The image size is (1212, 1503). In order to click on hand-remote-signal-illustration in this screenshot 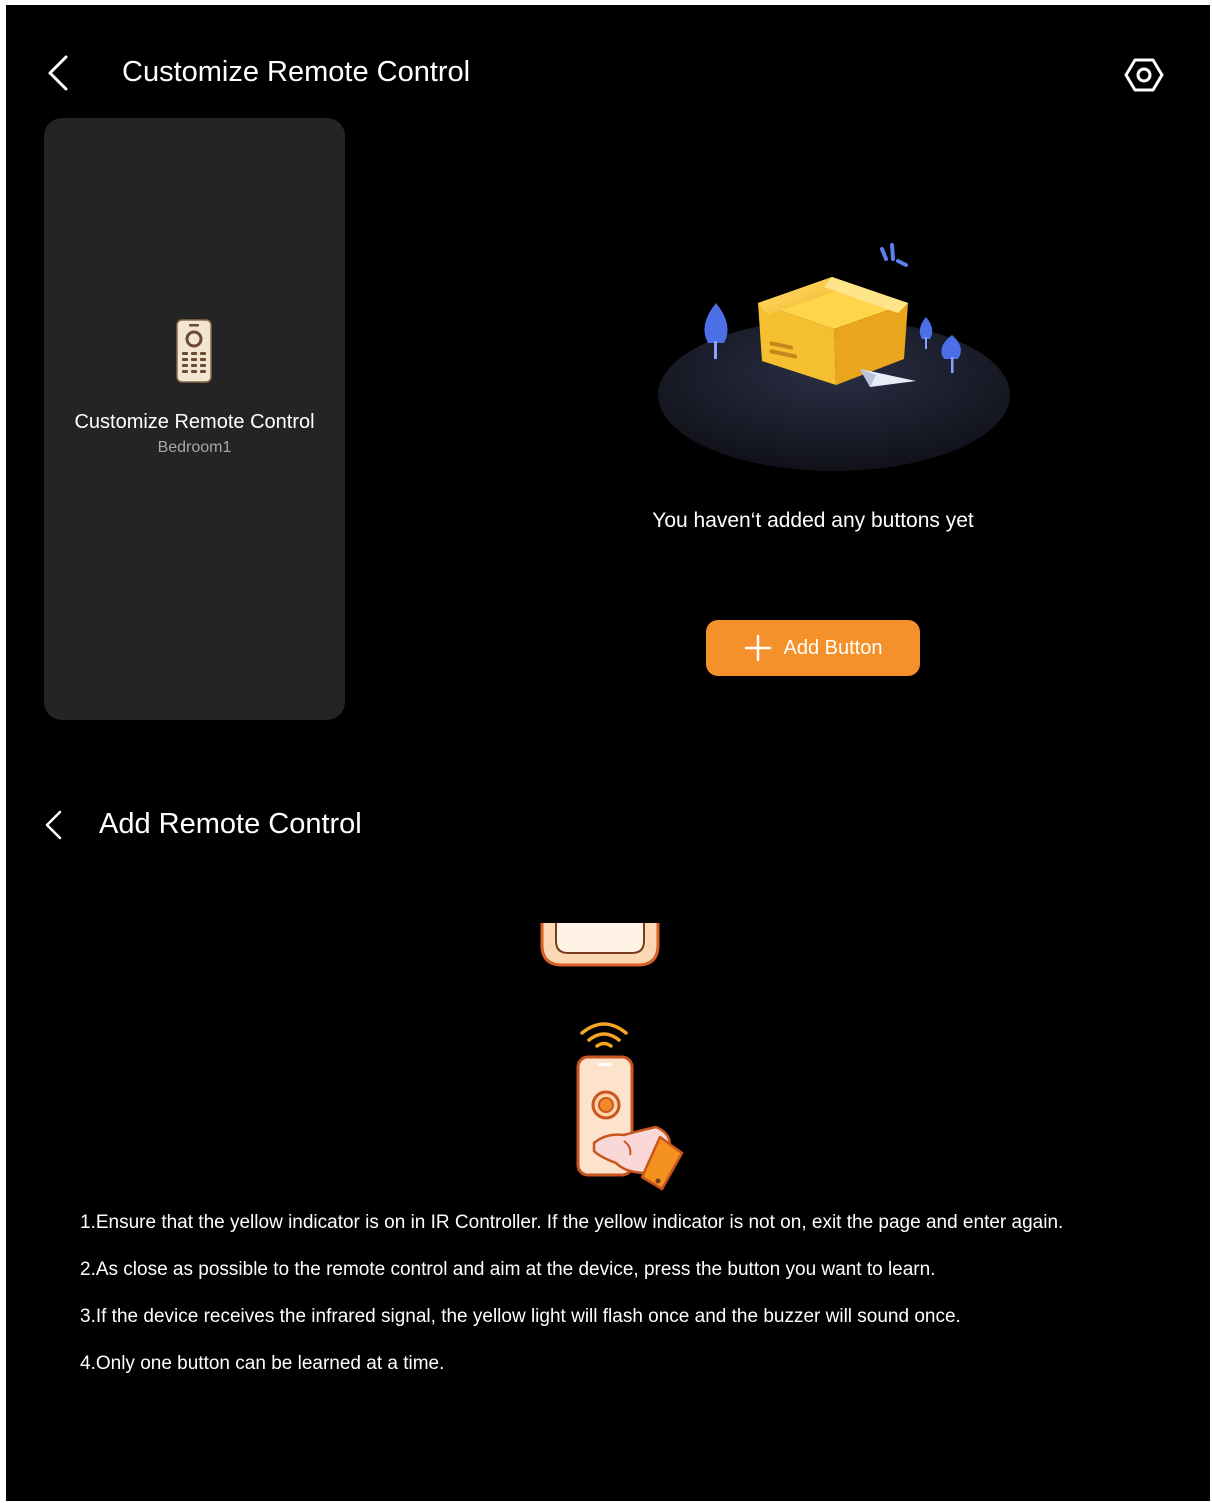, I will do `click(630, 1106)`.